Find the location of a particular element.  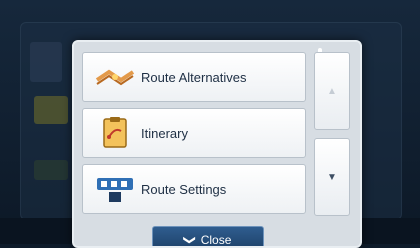

chevron-down-icon: ▼ is located at coordinates (332, 177).